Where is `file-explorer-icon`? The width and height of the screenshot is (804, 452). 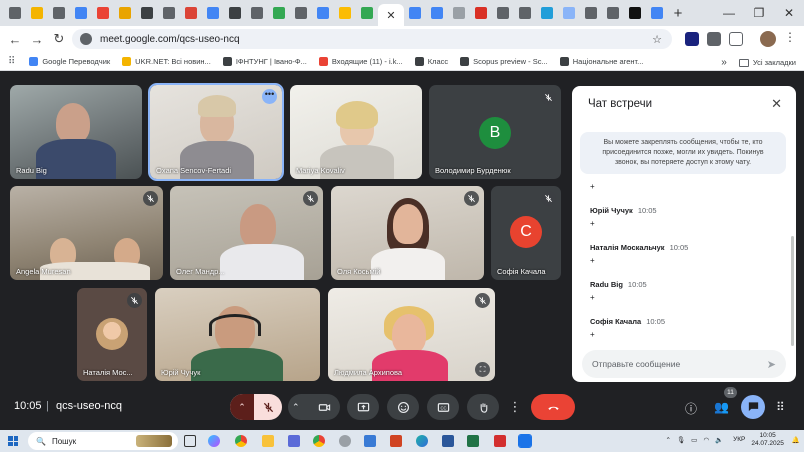
file-explorer-icon is located at coordinates (268, 441).